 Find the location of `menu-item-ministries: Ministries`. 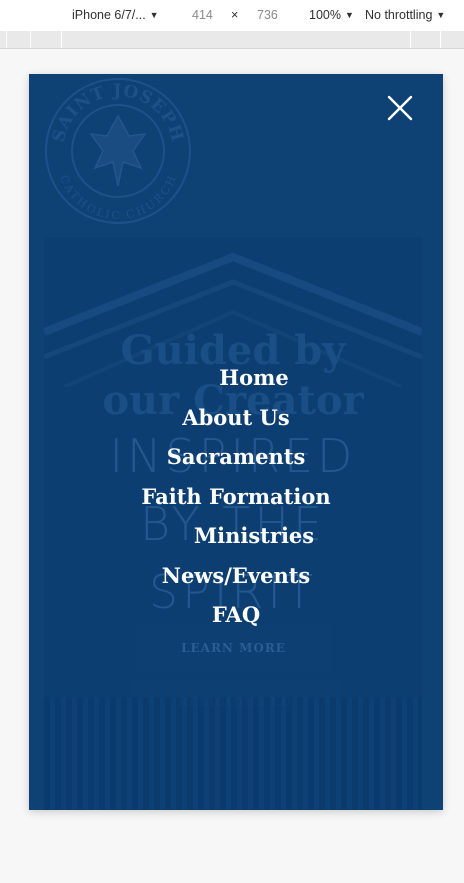

menu-item-ministries: Ministries is located at coordinates (236, 536).